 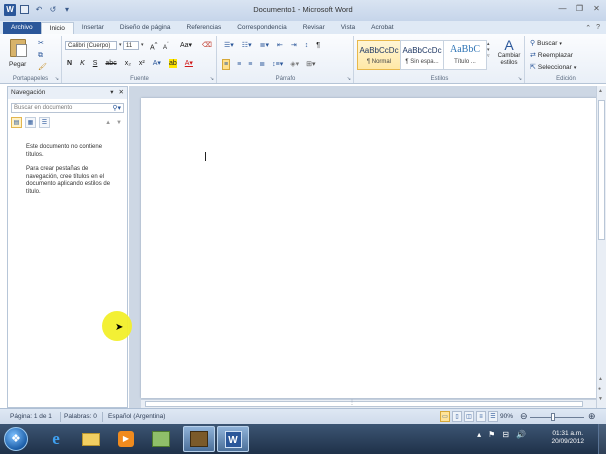 What do you see at coordinates (294, 45) in the screenshot?
I see `increase-indent-icon: ⇥` at bounding box center [294, 45].